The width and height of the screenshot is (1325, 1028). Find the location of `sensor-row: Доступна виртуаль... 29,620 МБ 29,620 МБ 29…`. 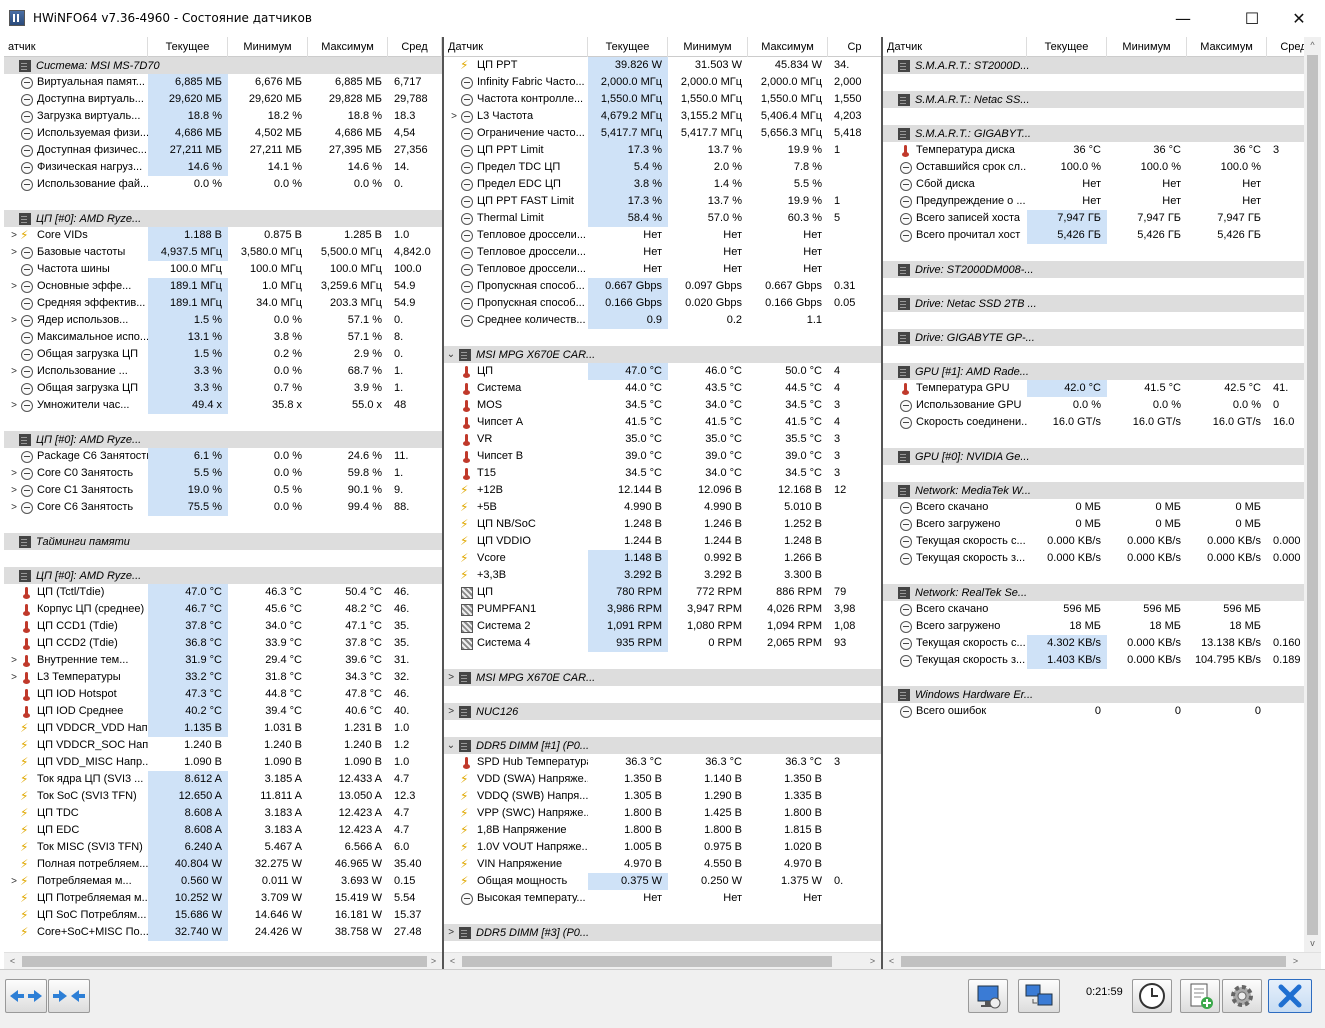

sensor-row: Доступна виртуаль... 29,620 МБ 29,620 МБ 29… is located at coordinates (223, 99).